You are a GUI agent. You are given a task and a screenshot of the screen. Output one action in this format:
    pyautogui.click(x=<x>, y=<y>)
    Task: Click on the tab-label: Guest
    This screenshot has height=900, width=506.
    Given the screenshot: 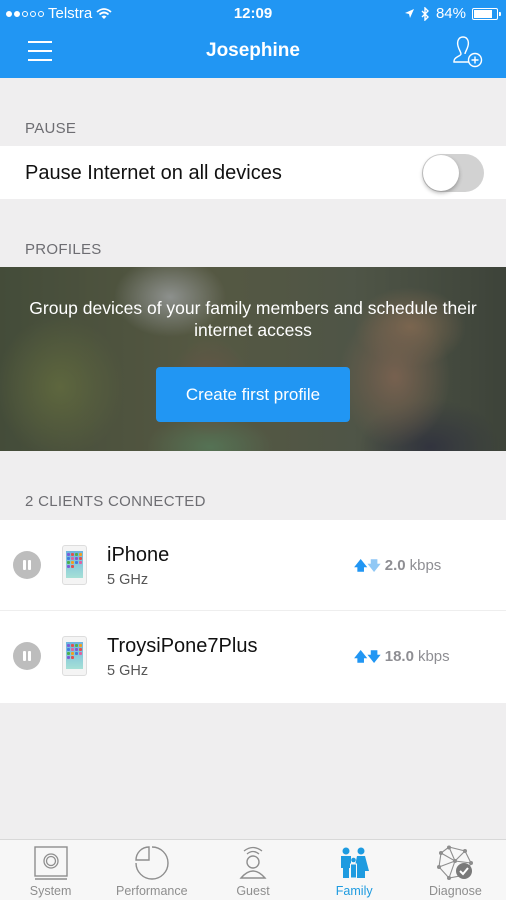 What is the action you would take?
    pyautogui.click(x=253, y=891)
    